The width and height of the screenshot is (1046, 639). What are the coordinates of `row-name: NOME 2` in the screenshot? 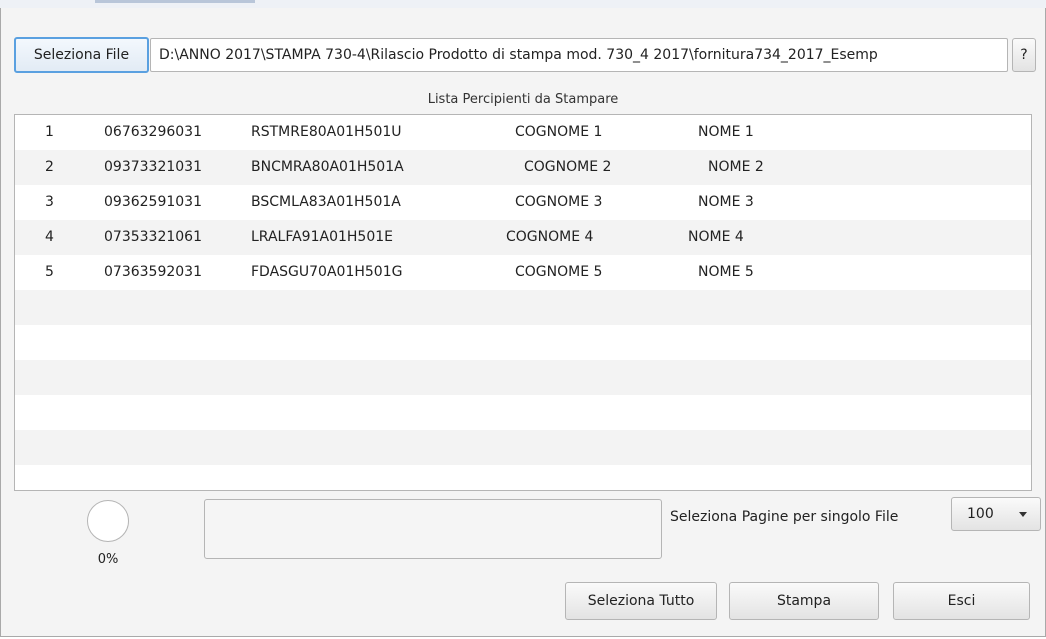 It's located at (736, 167).